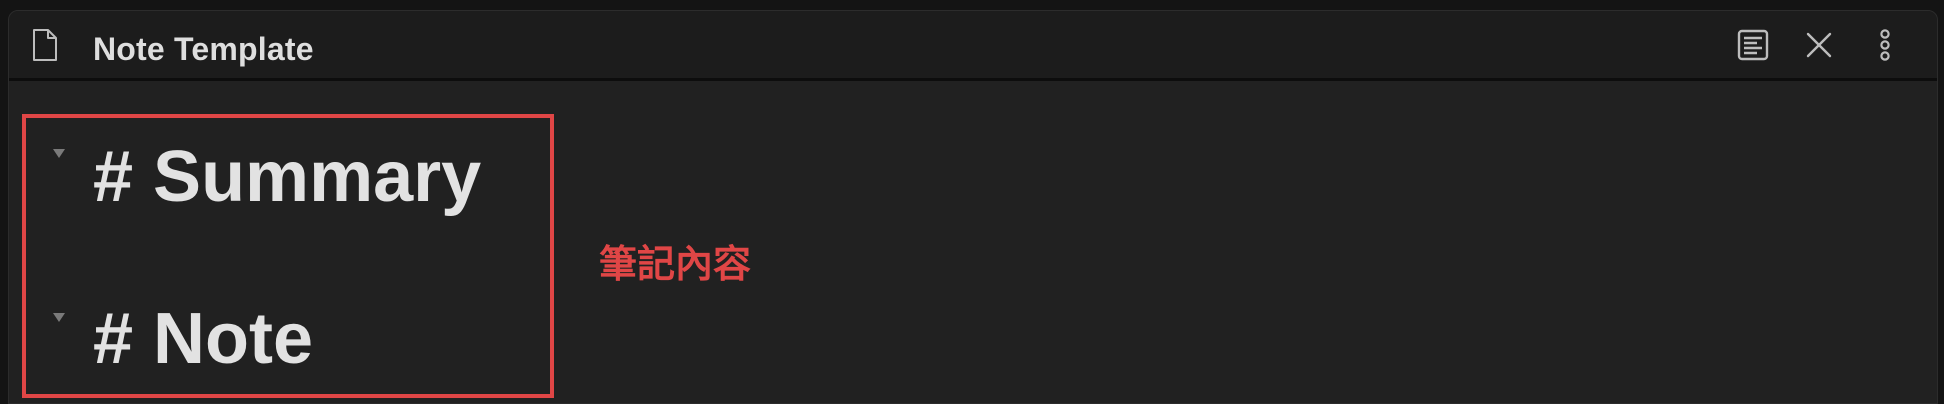 The height and width of the screenshot is (404, 1944). Describe the element at coordinates (203, 339) in the screenshot. I see `heading-note: # Note` at that location.